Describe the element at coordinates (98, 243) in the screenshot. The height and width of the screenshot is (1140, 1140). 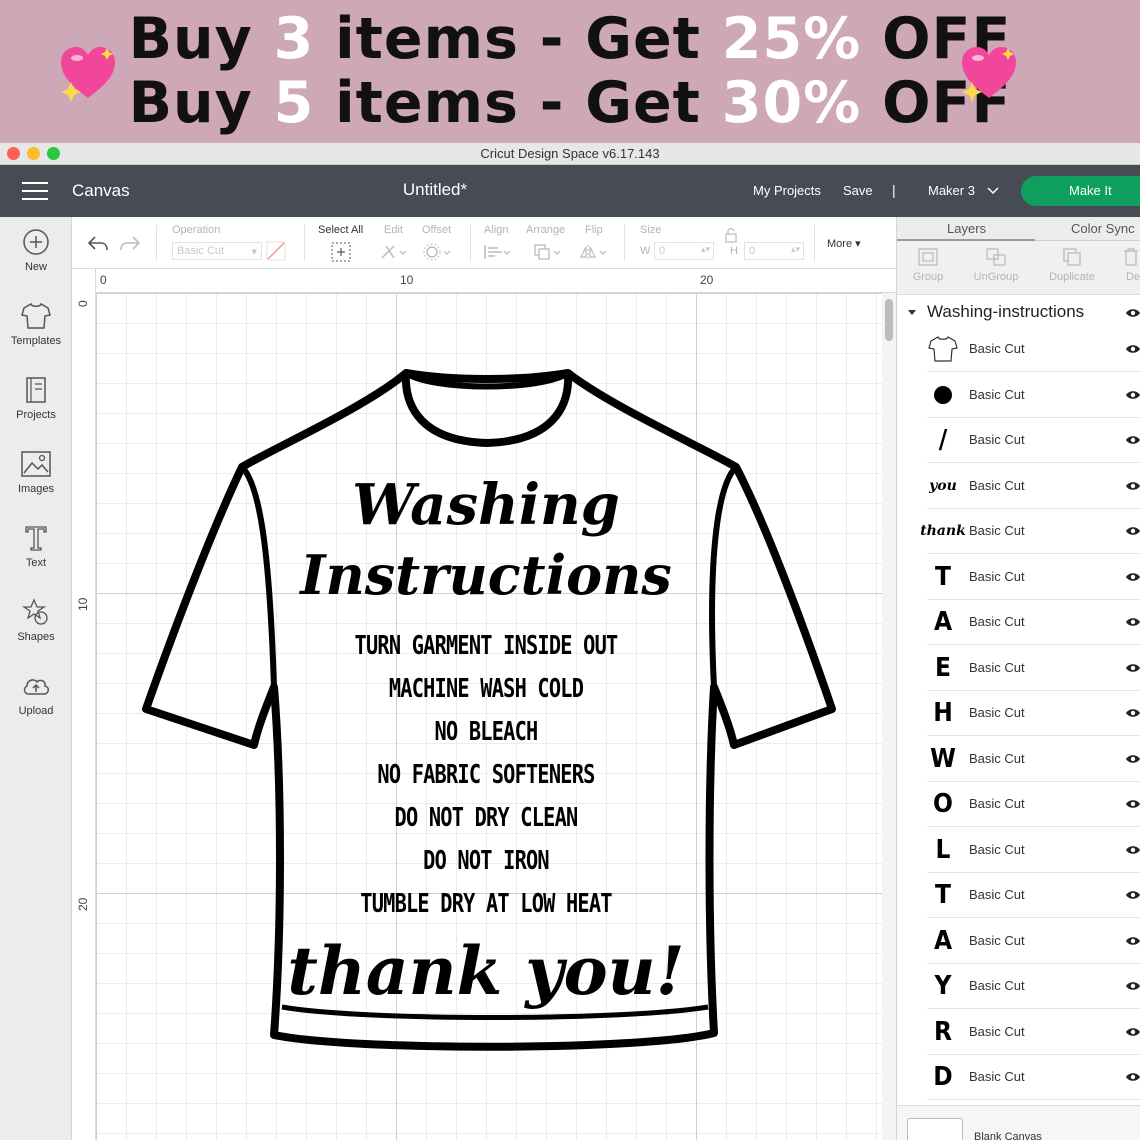
I see `undo-icon` at that location.